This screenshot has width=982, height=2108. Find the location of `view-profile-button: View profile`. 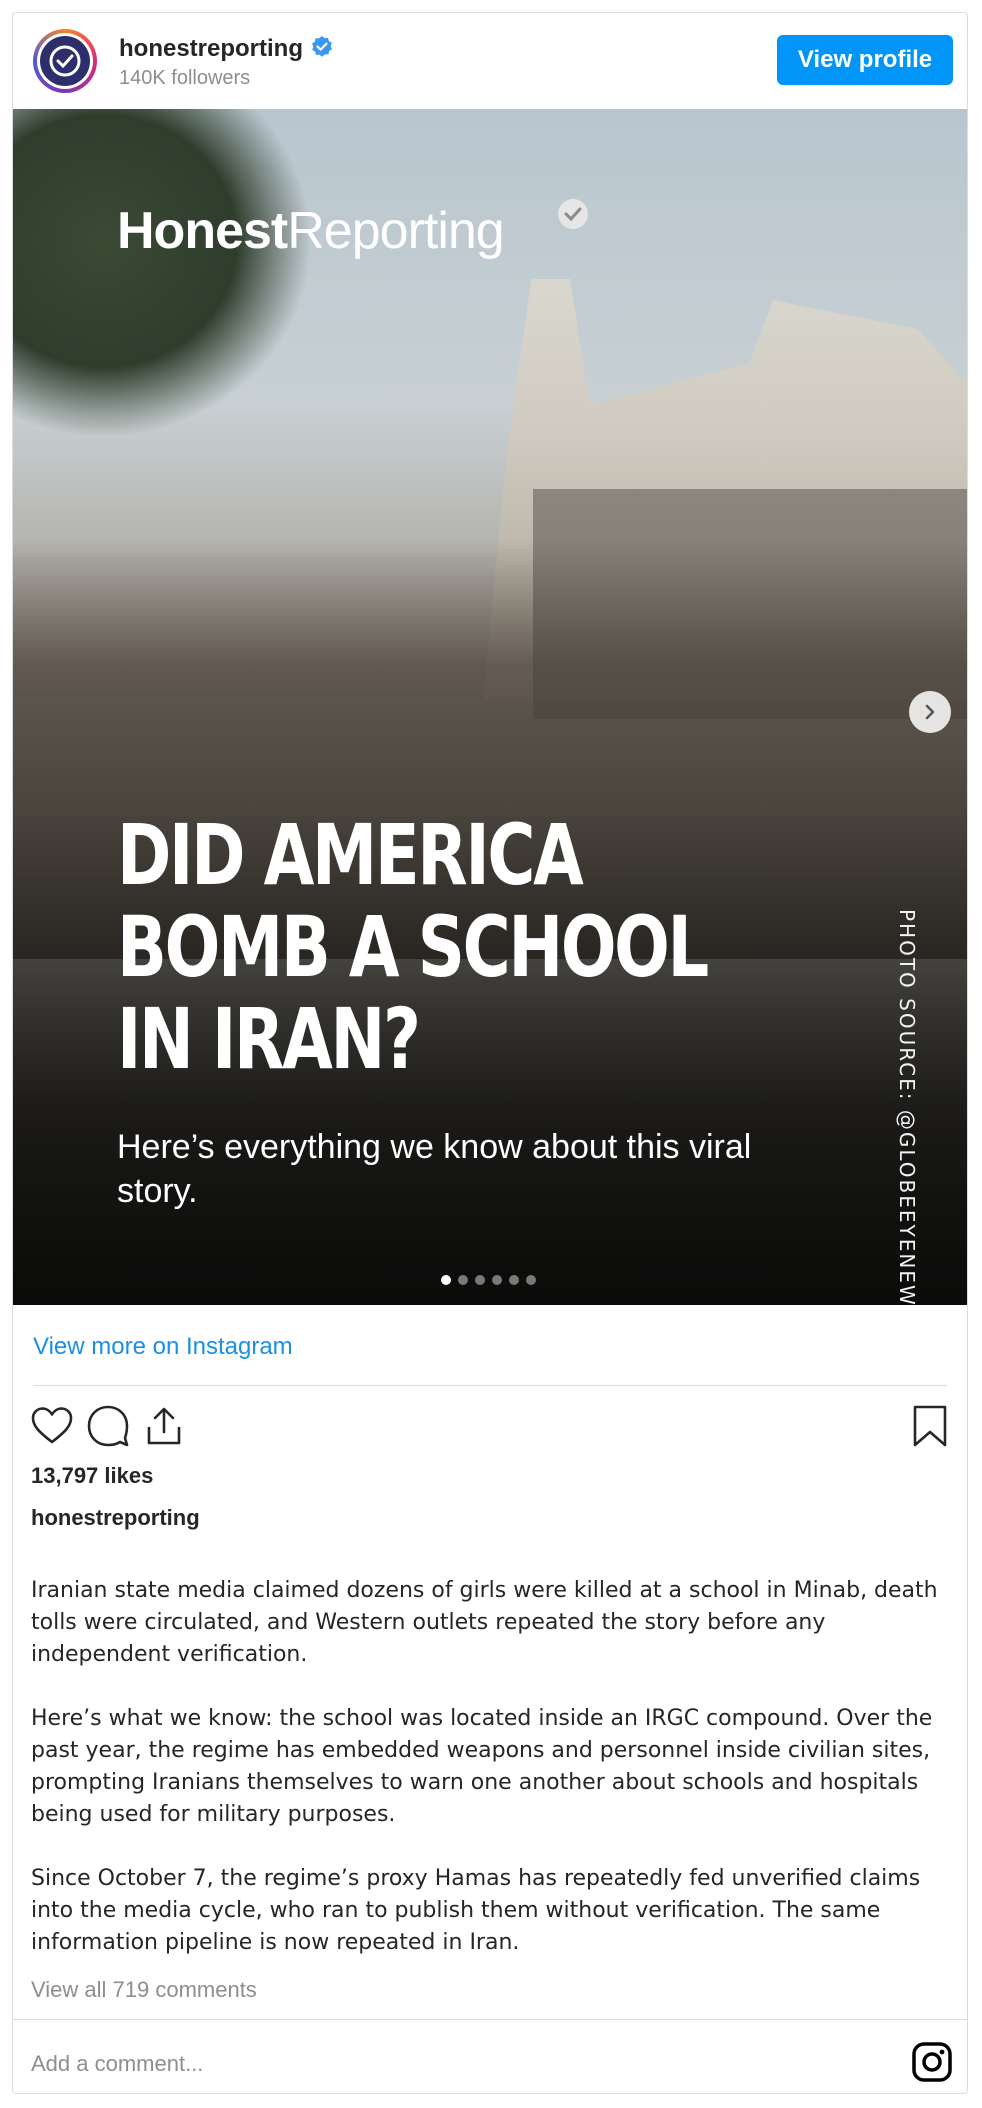

view-profile-button: View profile is located at coordinates (865, 60).